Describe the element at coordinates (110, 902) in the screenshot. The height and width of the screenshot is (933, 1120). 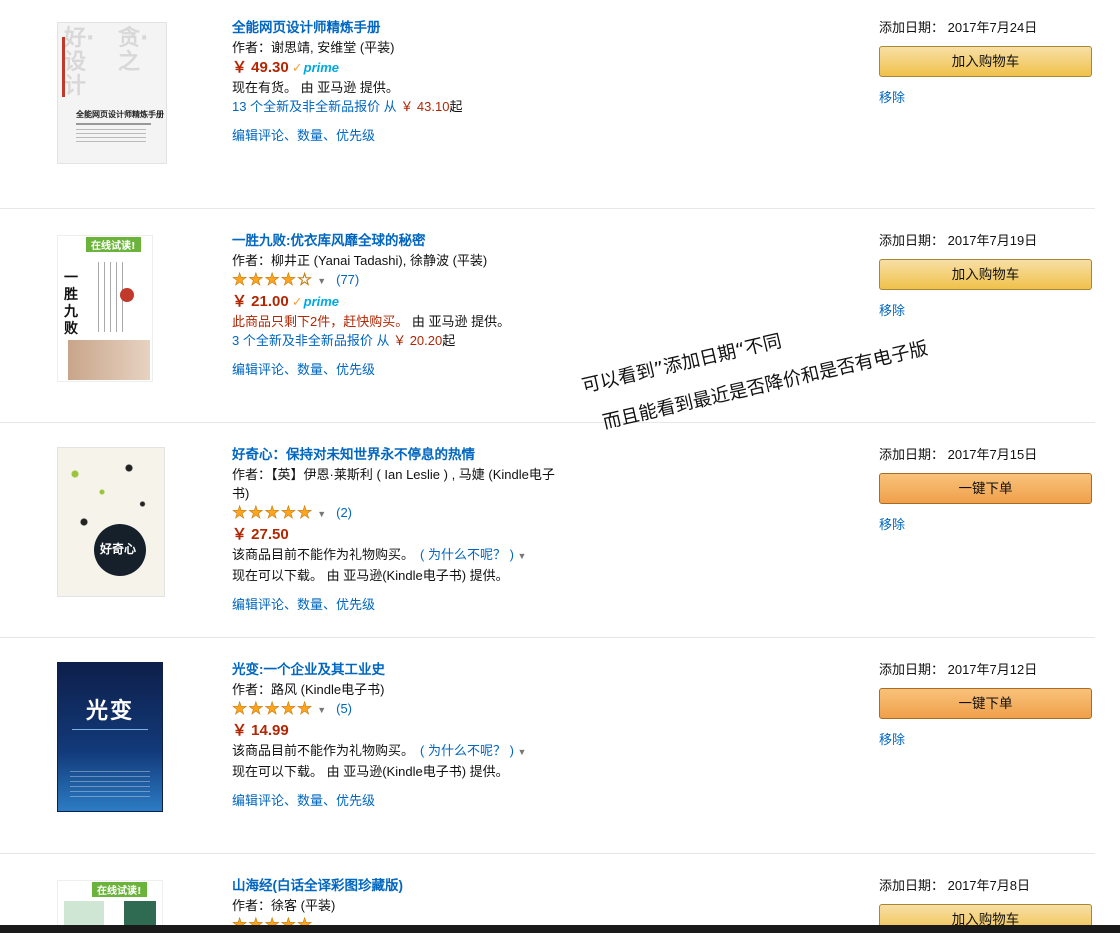
I see `book-cover-image: 在线试读!` at that location.